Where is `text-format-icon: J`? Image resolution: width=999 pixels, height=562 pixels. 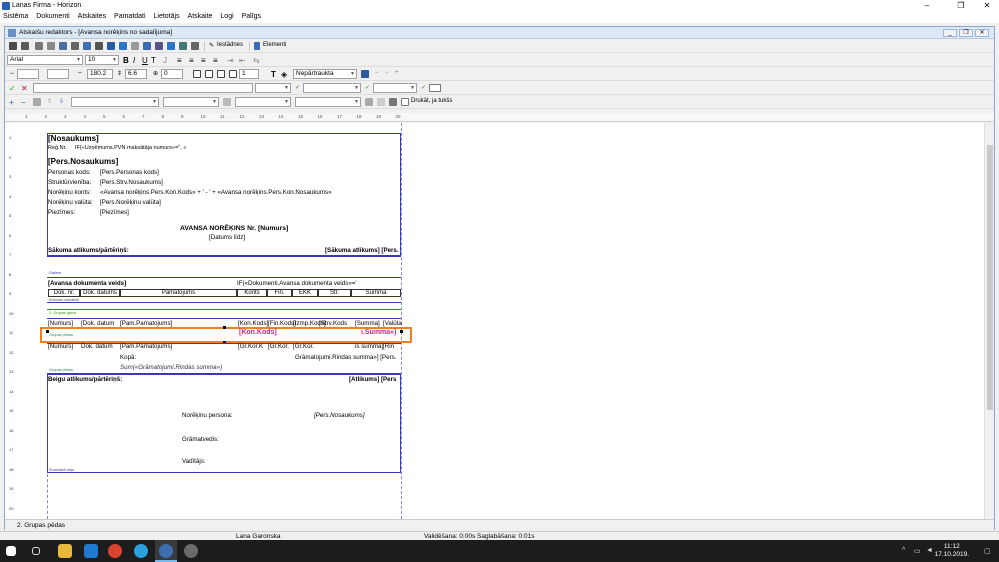 text-format-icon: J is located at coordinates (165, 60).